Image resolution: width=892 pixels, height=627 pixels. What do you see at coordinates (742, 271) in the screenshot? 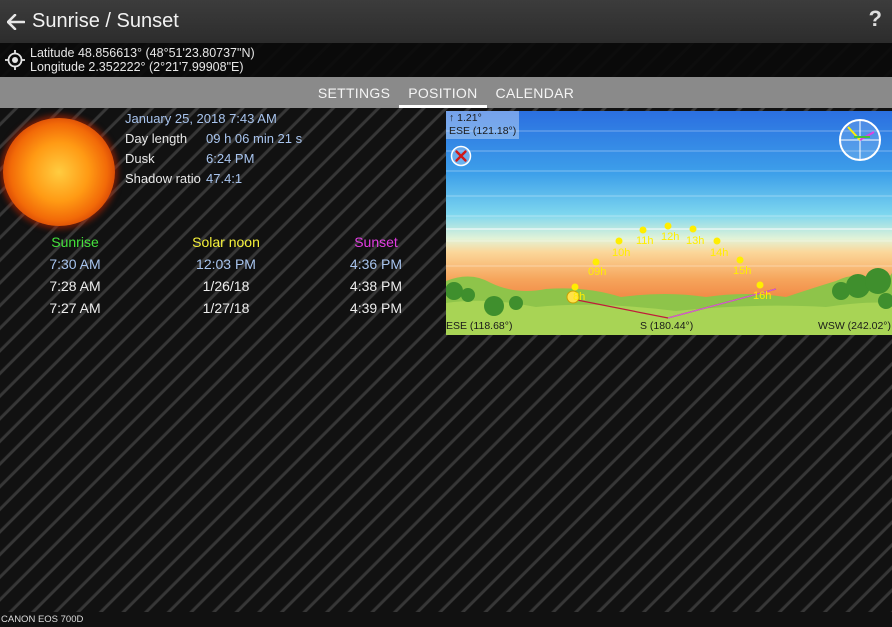
I see `hour-label: 15h` at bounding box center [742, 271].